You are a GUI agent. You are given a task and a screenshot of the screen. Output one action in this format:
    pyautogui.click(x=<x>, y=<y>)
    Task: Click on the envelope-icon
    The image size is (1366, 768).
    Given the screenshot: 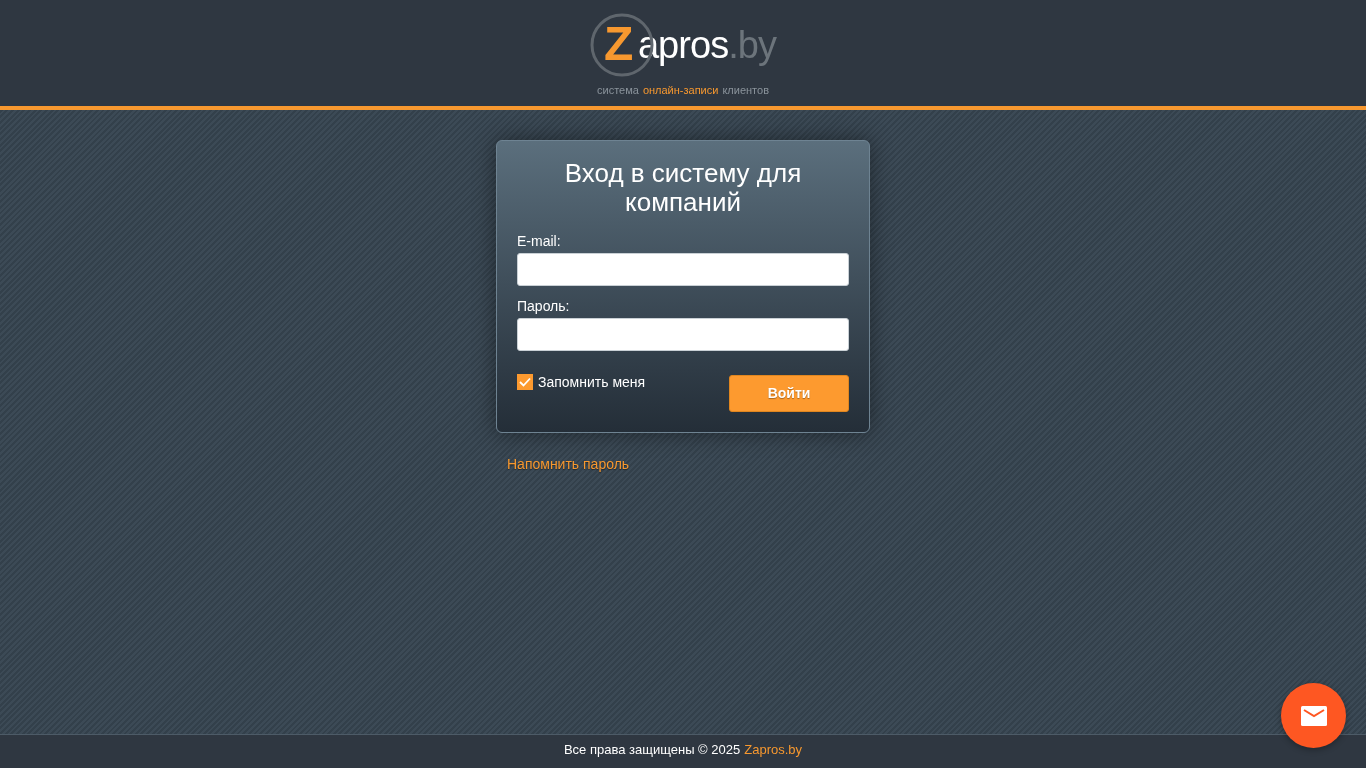 What is the action you would take?
    pyautogui.click(x=1313, y=715)
    